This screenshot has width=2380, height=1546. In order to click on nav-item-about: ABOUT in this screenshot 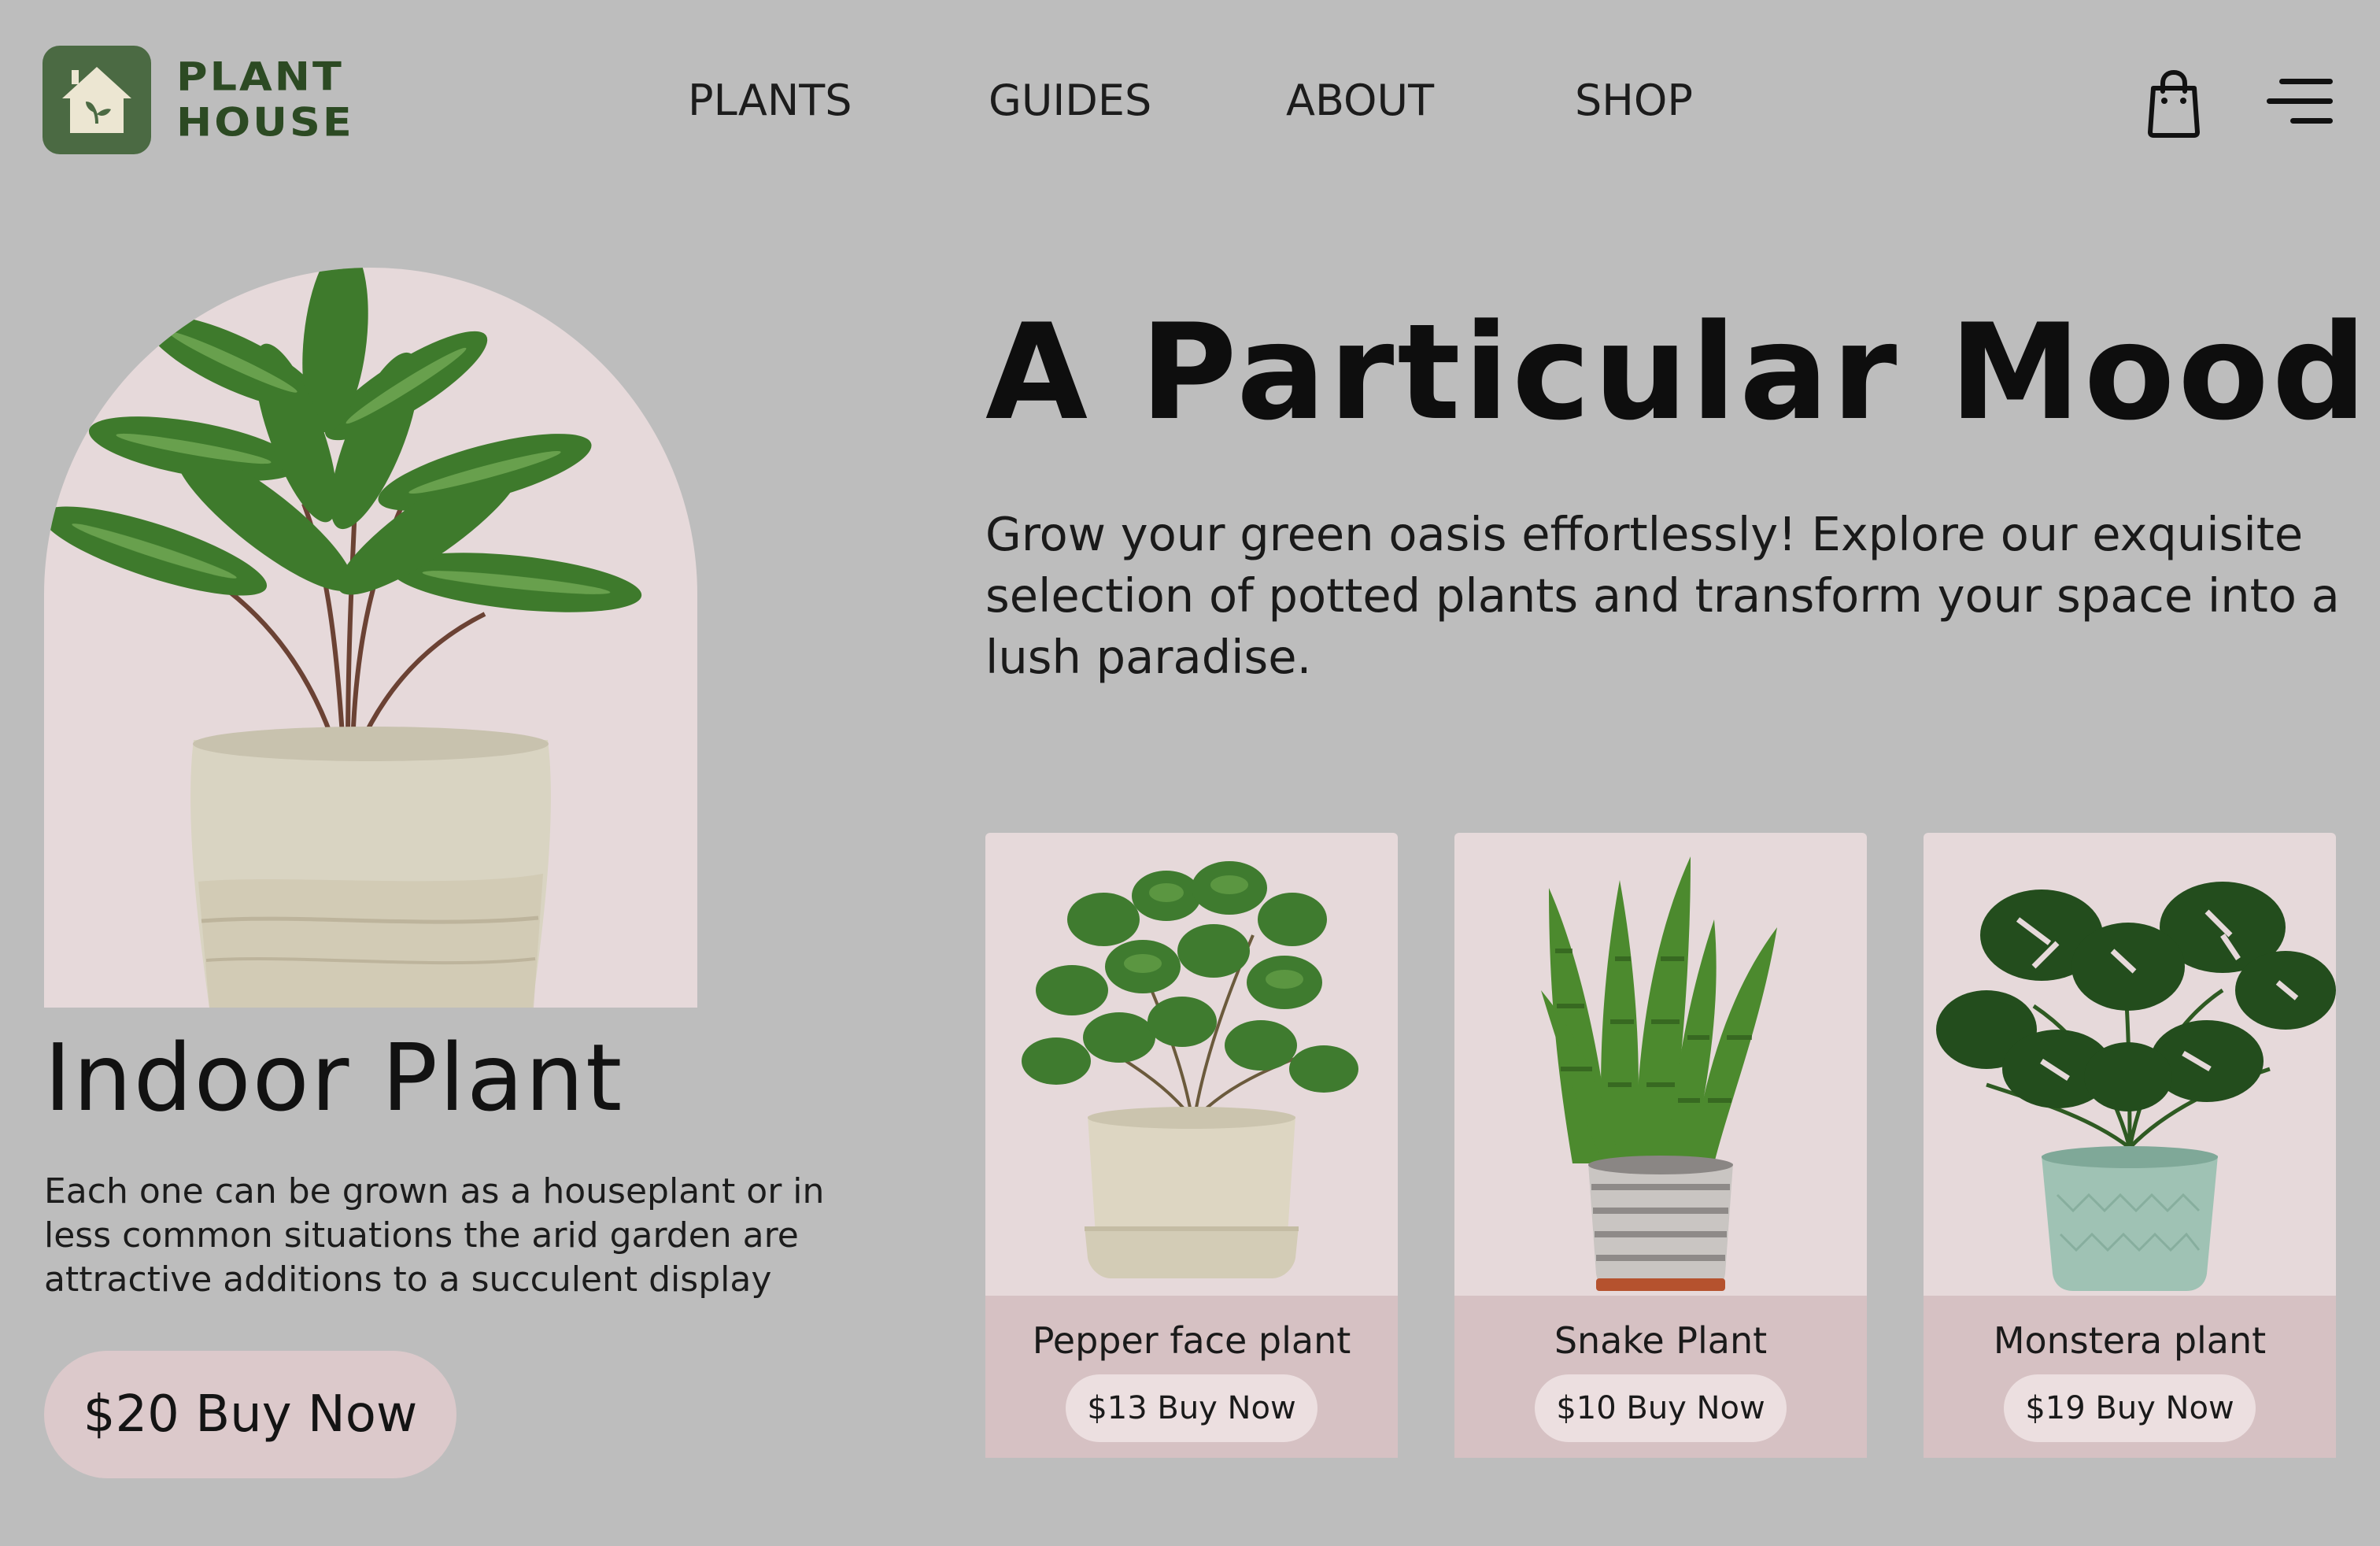, I will do `click(1360, 100)`.